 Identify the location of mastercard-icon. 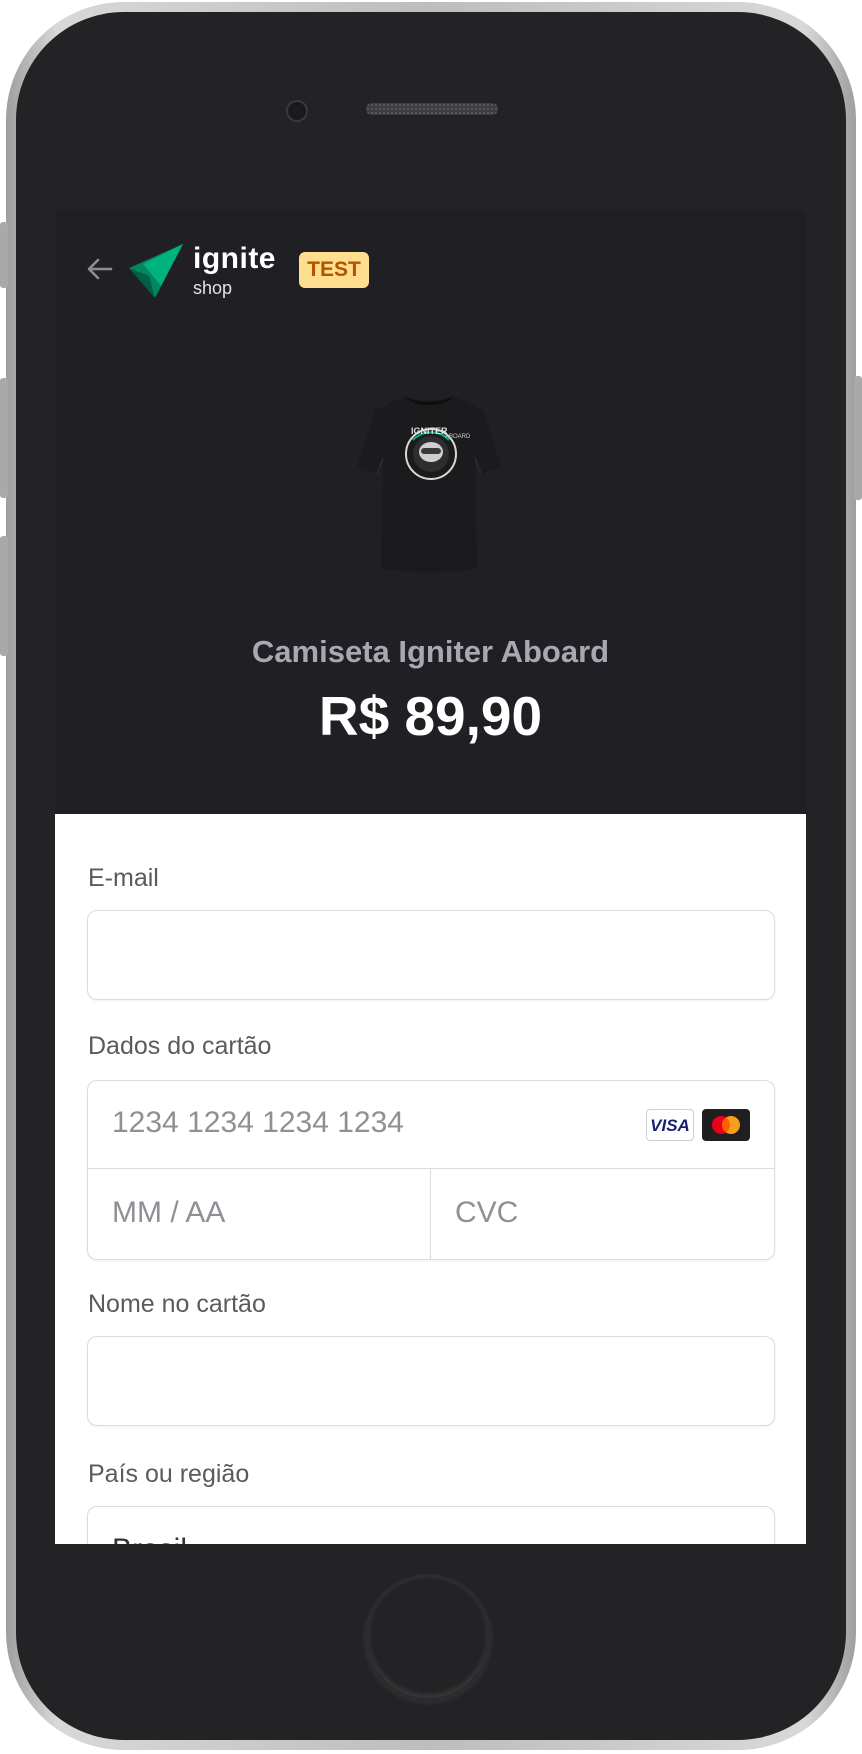
(726, 1125).